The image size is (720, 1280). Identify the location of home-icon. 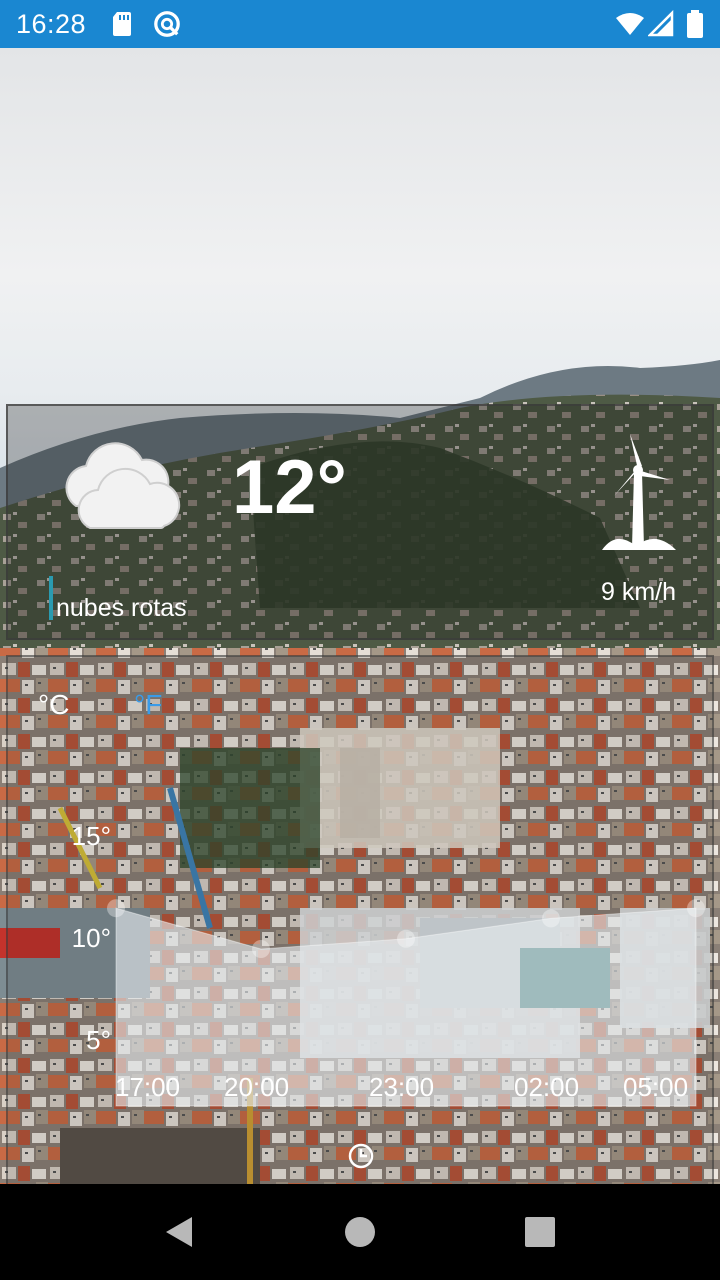
(360, 1232).